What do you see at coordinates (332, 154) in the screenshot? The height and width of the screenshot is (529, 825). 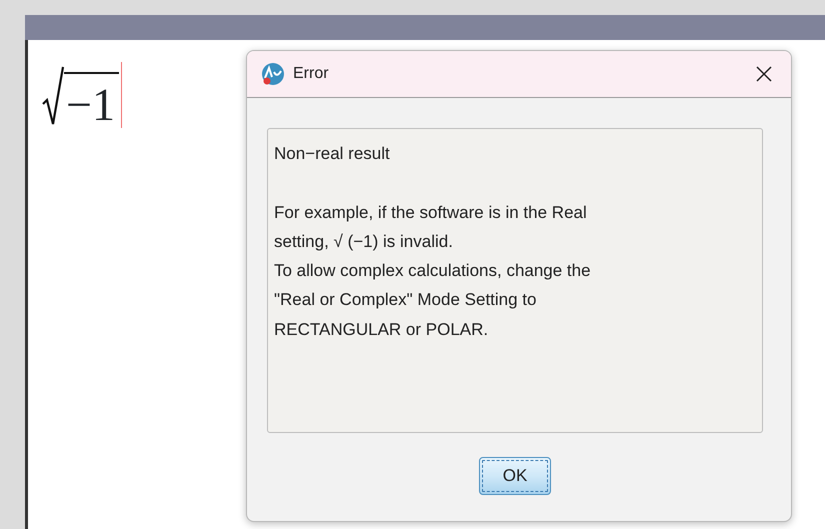 I see `message-text: Non−real result` at bounding box center [332, 154].